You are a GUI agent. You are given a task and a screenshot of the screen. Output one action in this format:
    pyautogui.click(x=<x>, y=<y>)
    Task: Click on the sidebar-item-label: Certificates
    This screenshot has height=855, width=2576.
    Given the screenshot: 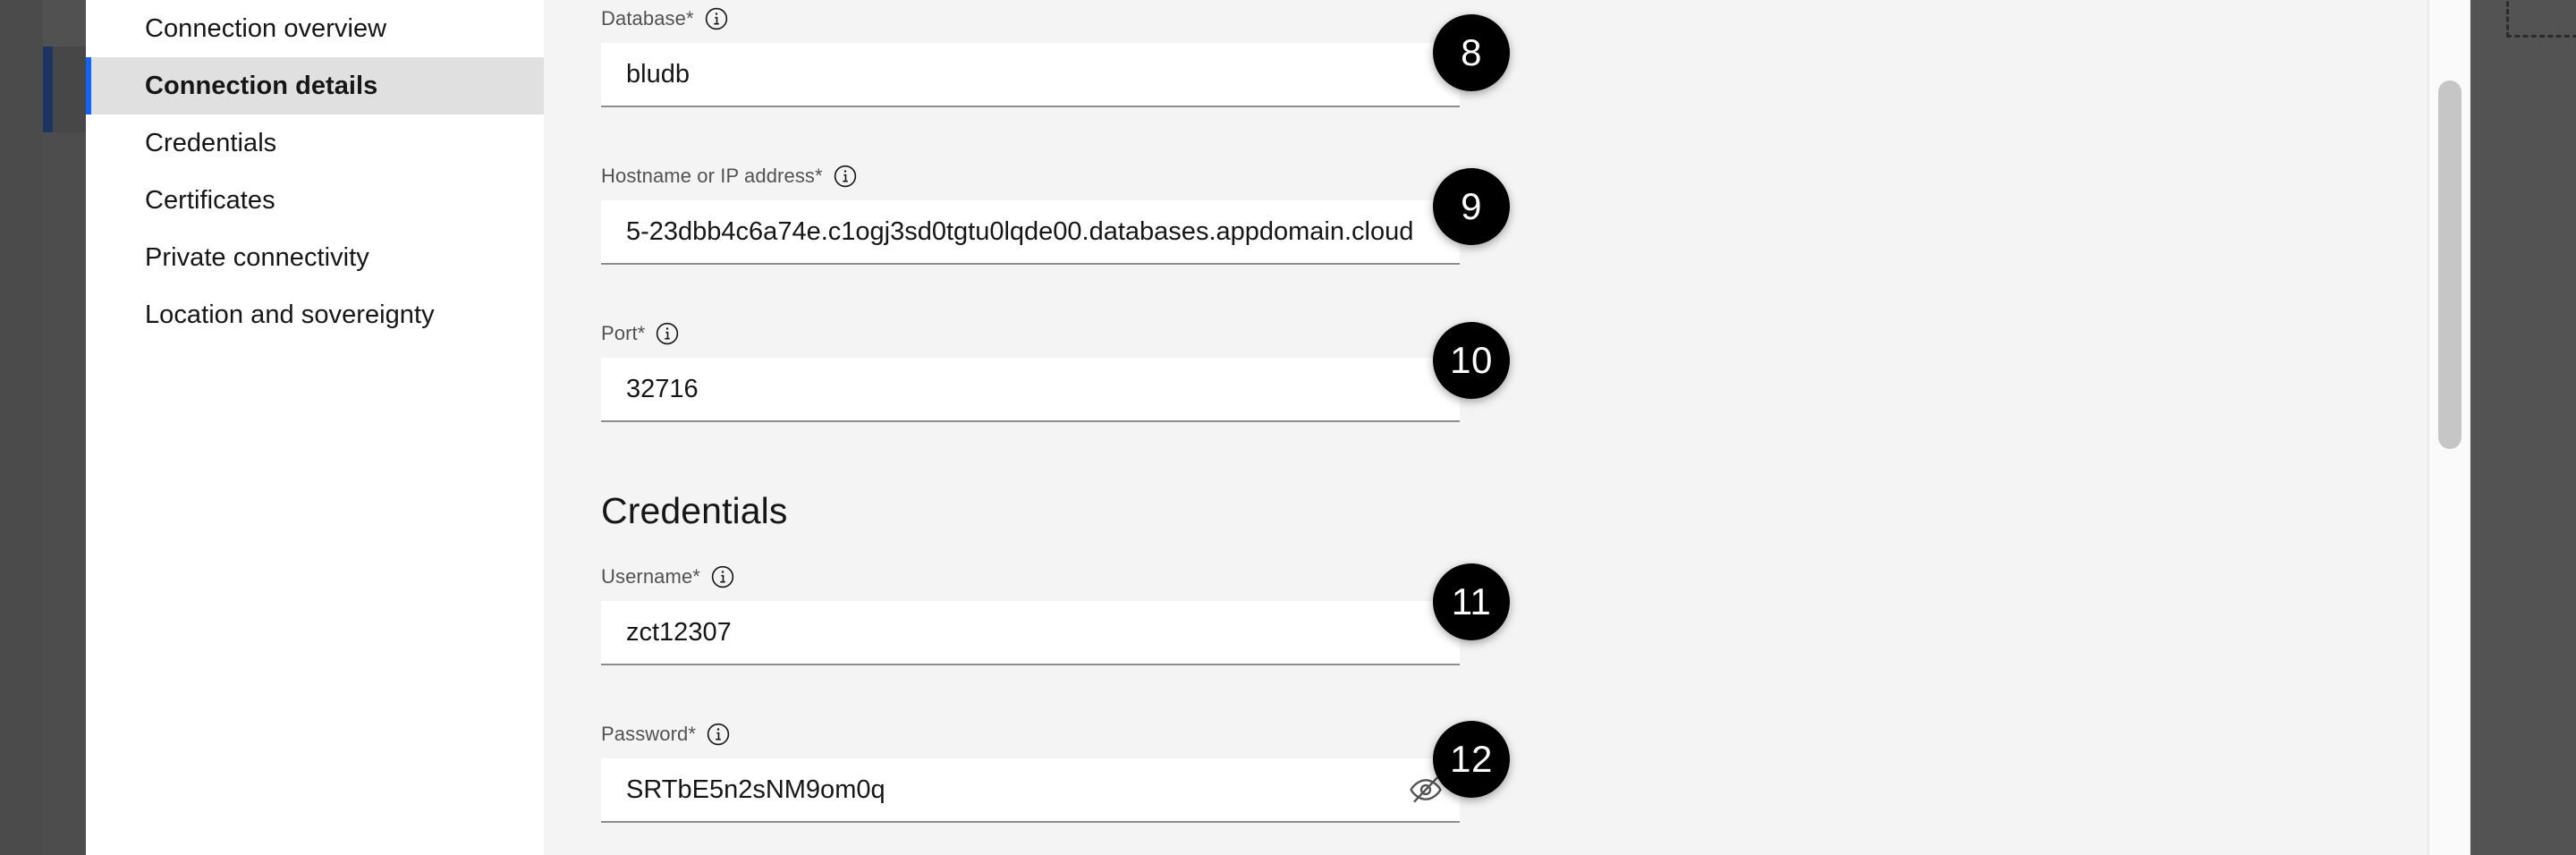 What is the action you would take?
    pyautogui.click(x=210, y=200)
    